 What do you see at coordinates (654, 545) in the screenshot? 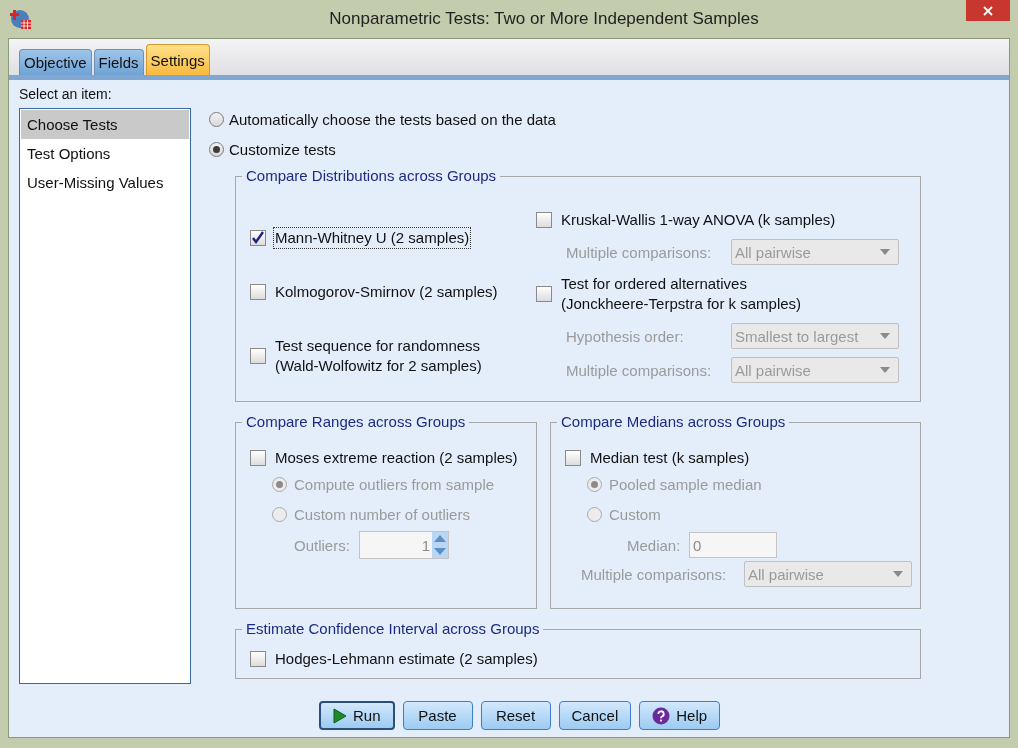
I see `field-label: Median:` at bounding box center [654, 545].